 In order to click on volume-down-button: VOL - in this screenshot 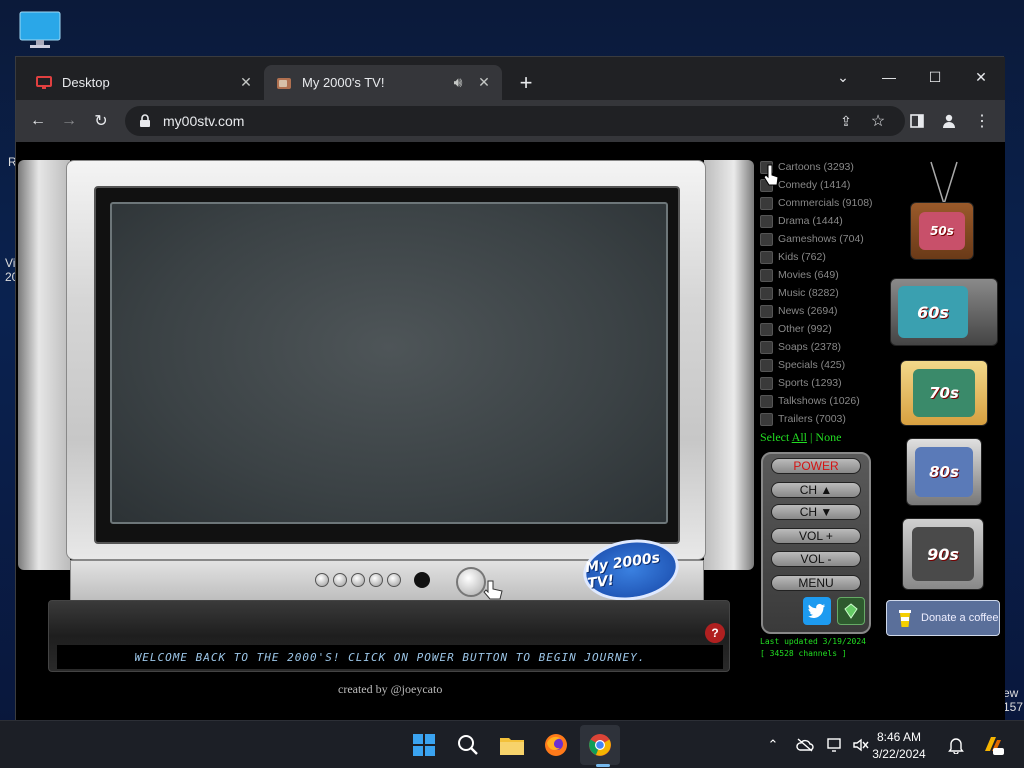, I will do `click(816, 559)`.